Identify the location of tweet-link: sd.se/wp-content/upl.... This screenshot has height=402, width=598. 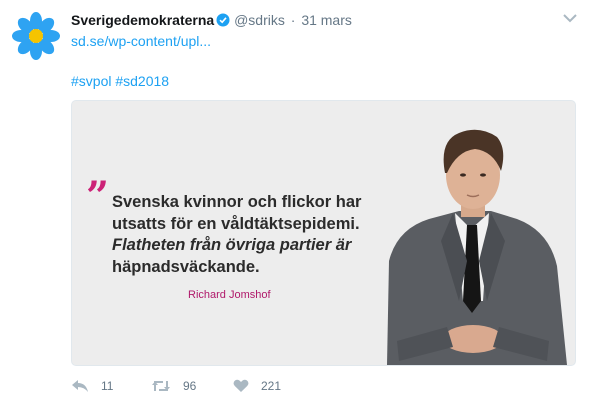
(141, 41).